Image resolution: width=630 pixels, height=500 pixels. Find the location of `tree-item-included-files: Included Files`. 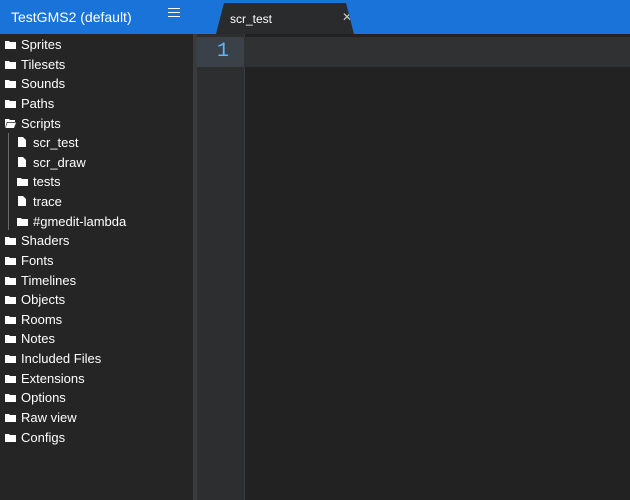

tree-item-included-files: Included Files is located at coordinates (53, 358).